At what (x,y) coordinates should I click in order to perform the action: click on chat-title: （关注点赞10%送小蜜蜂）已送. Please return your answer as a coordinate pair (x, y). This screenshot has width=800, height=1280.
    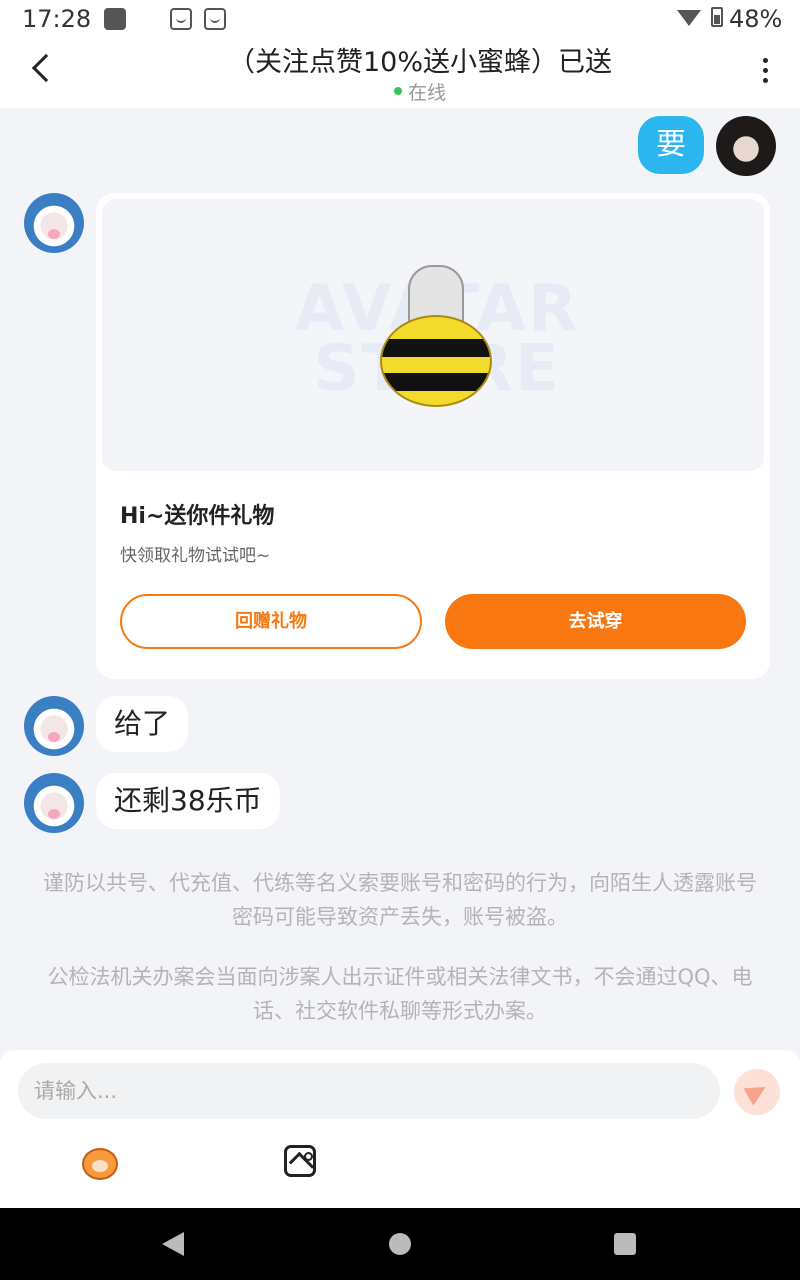
    Looking at the image, I should click on (419, 62).